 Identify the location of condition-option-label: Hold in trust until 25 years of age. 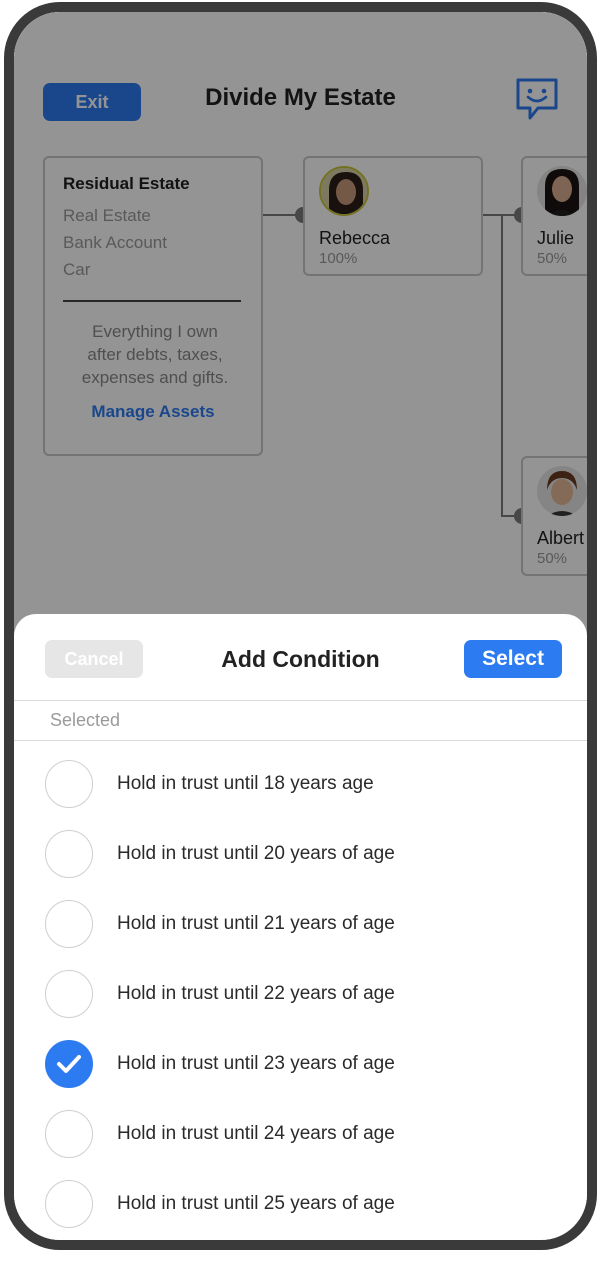
(256, 1203).